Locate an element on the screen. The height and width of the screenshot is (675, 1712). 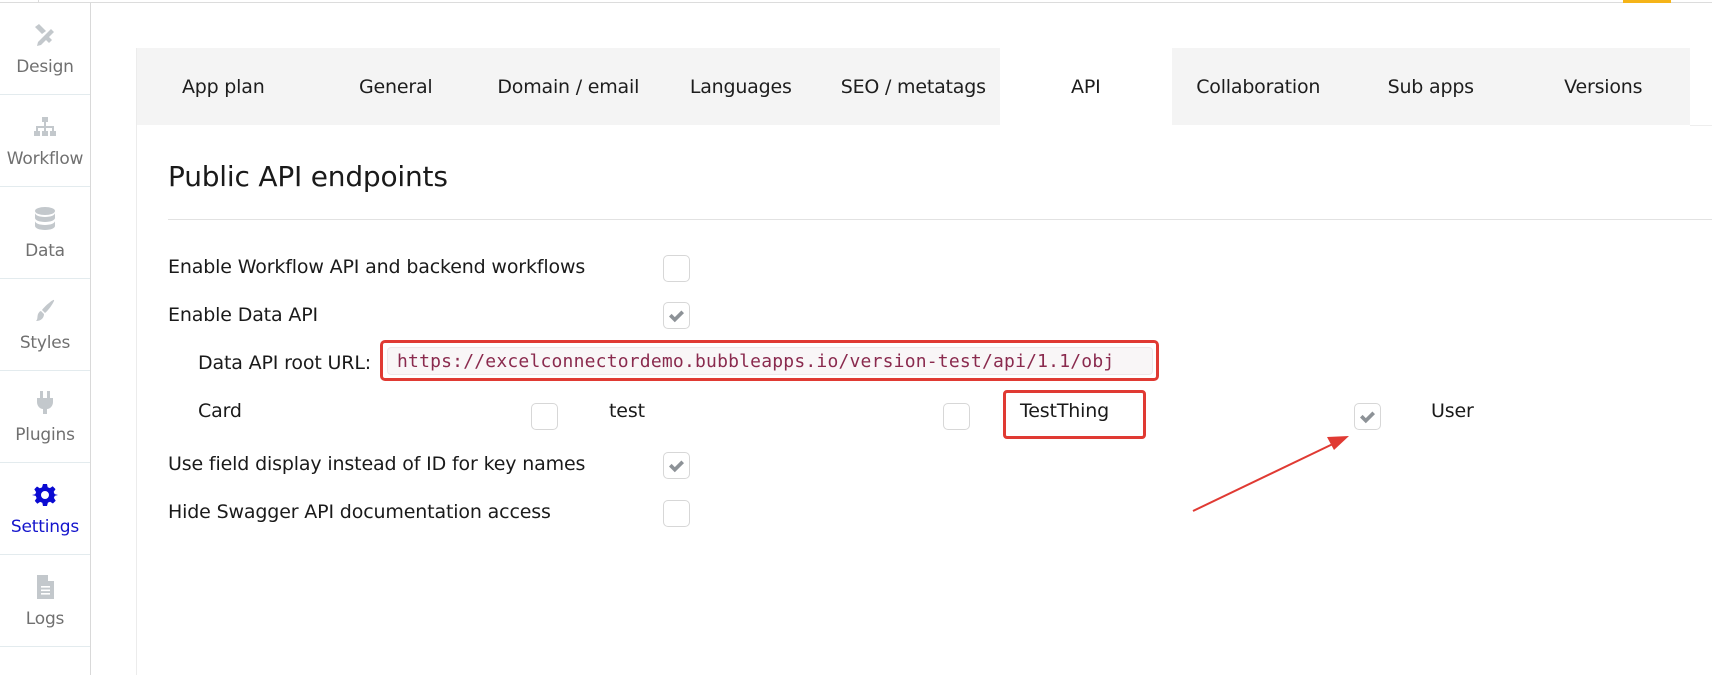
annotation-url-box is located at coordinates (769, 360).